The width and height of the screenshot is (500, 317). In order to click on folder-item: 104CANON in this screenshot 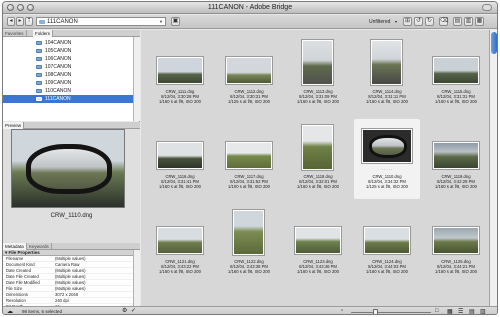, I will do `click(68, 43)`.